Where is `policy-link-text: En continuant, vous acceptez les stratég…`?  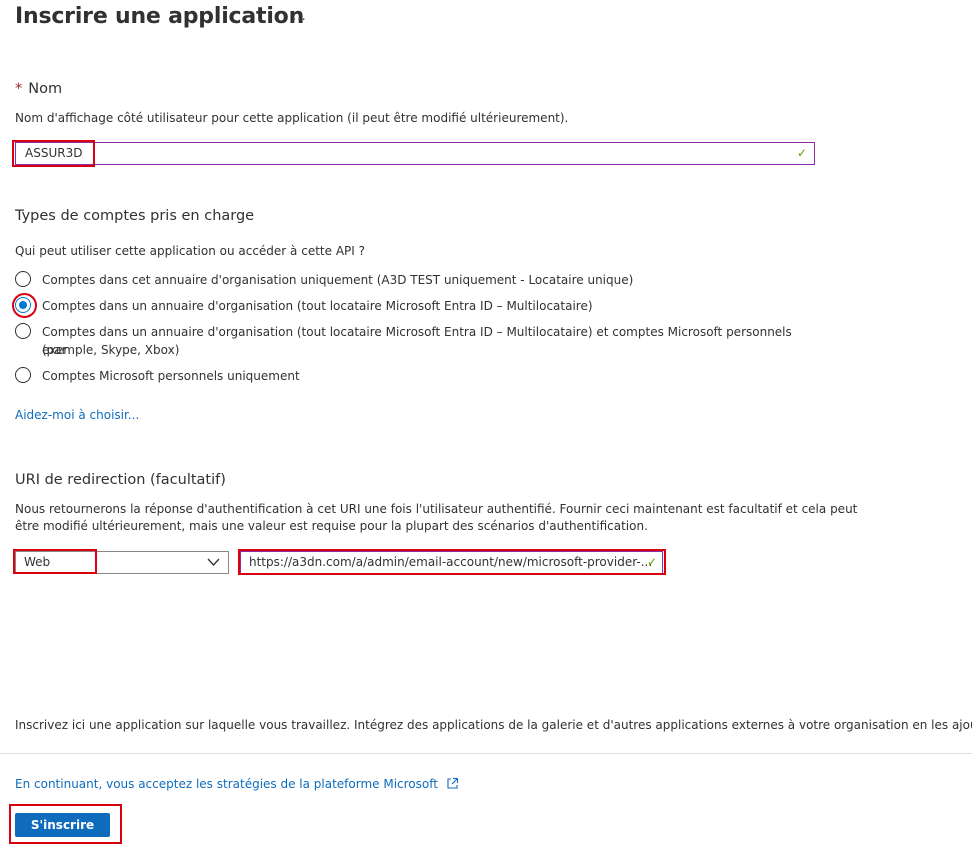 policy-link-text: En continuant, vous acceptez les stratég… is located at coordinates (226, 784).